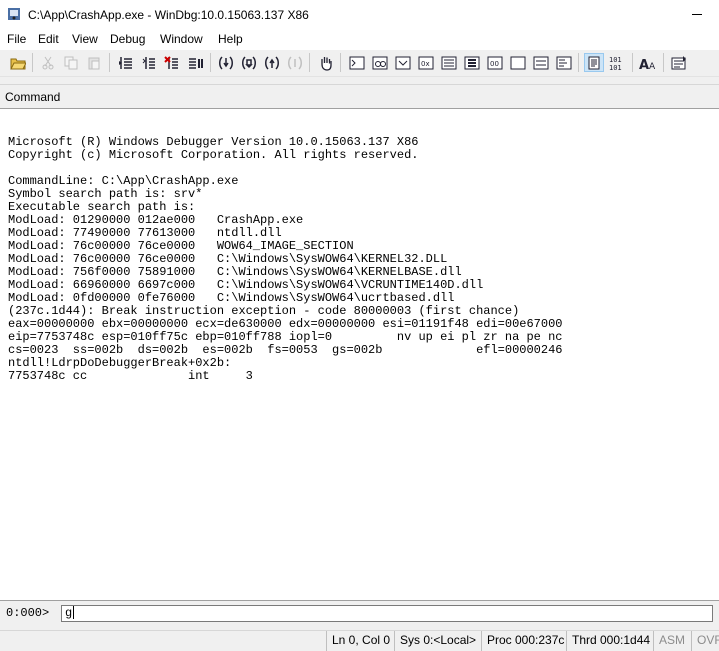  I want to click on status-asm: ASM, so click(671, 641).